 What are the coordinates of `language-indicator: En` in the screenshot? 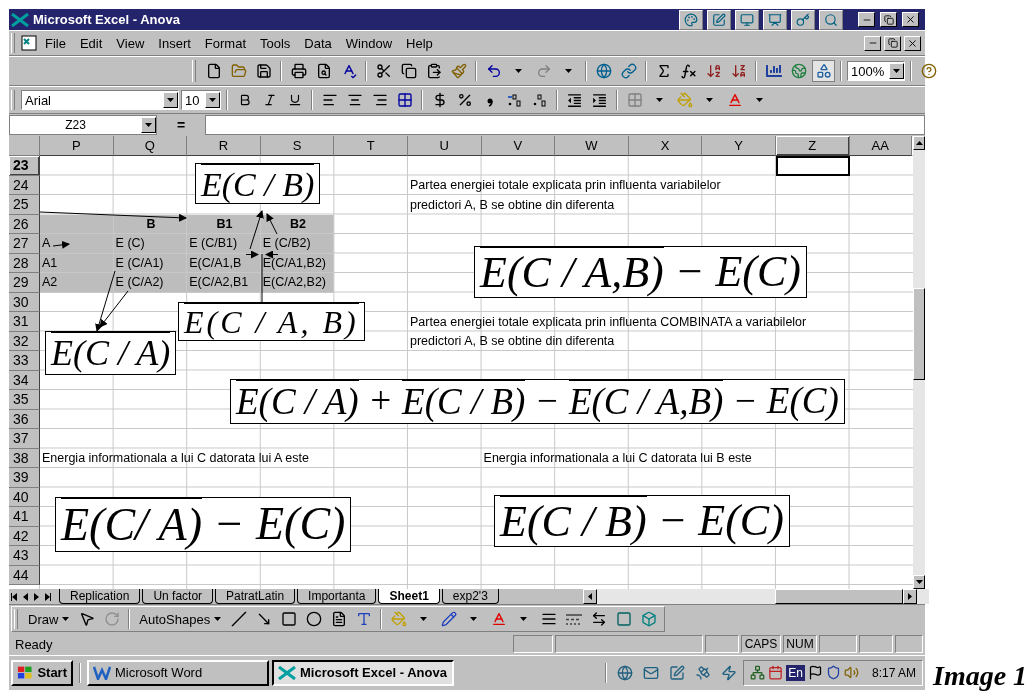 It's located at (795, 672).